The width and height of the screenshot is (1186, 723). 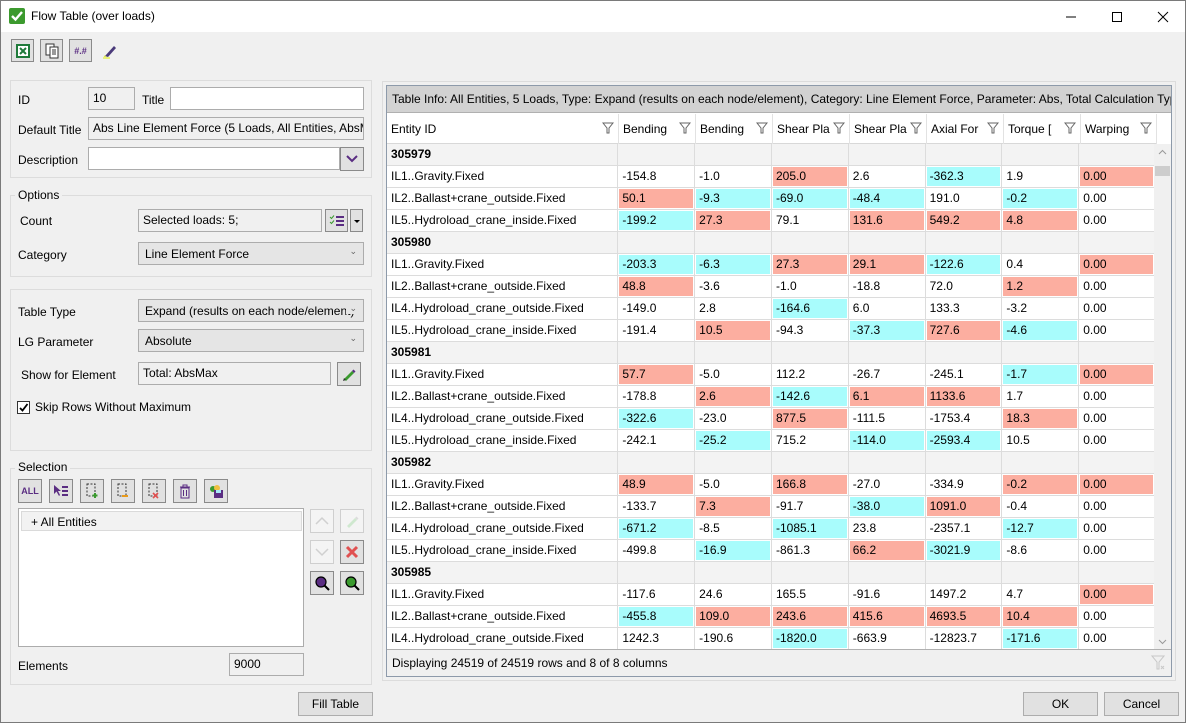 I want to click on value-cell: 1133.6, so click(x=964, y=397).